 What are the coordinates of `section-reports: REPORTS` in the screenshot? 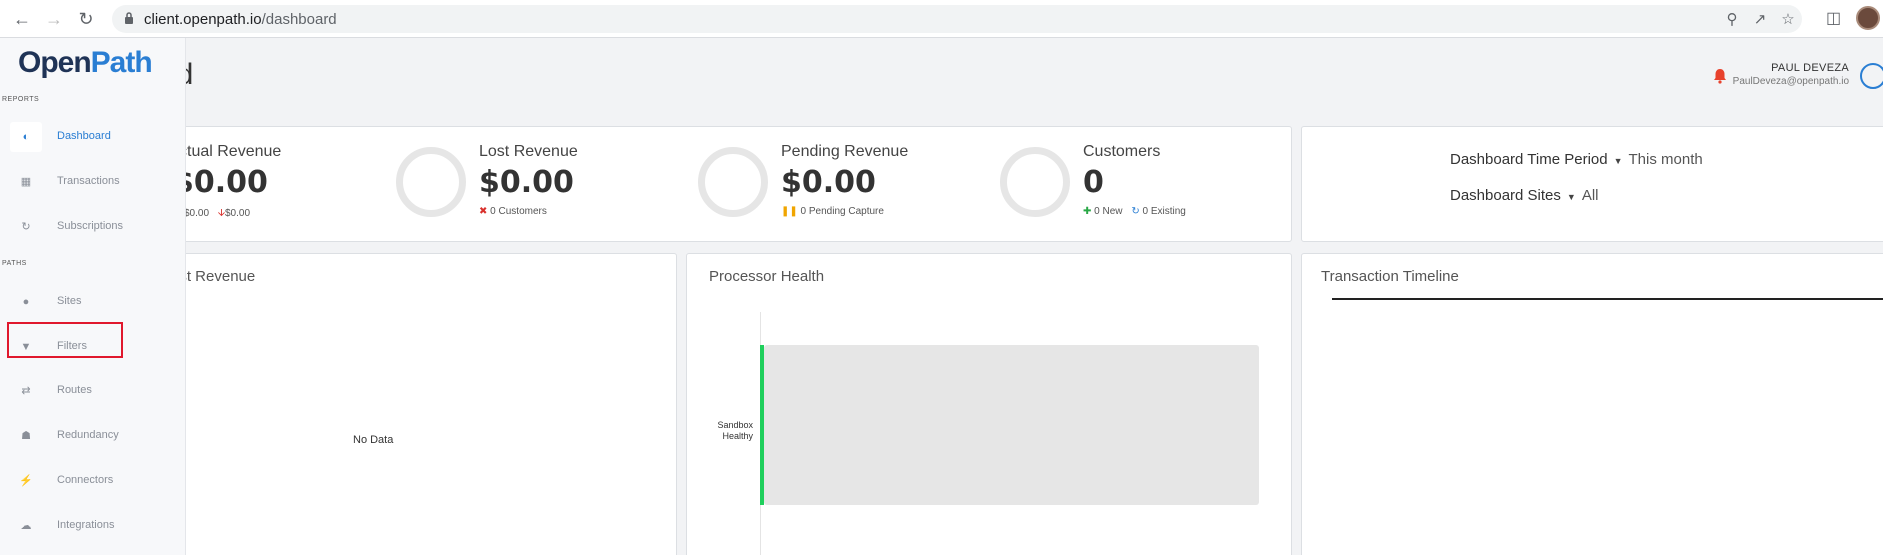 It's located at (21, 99).